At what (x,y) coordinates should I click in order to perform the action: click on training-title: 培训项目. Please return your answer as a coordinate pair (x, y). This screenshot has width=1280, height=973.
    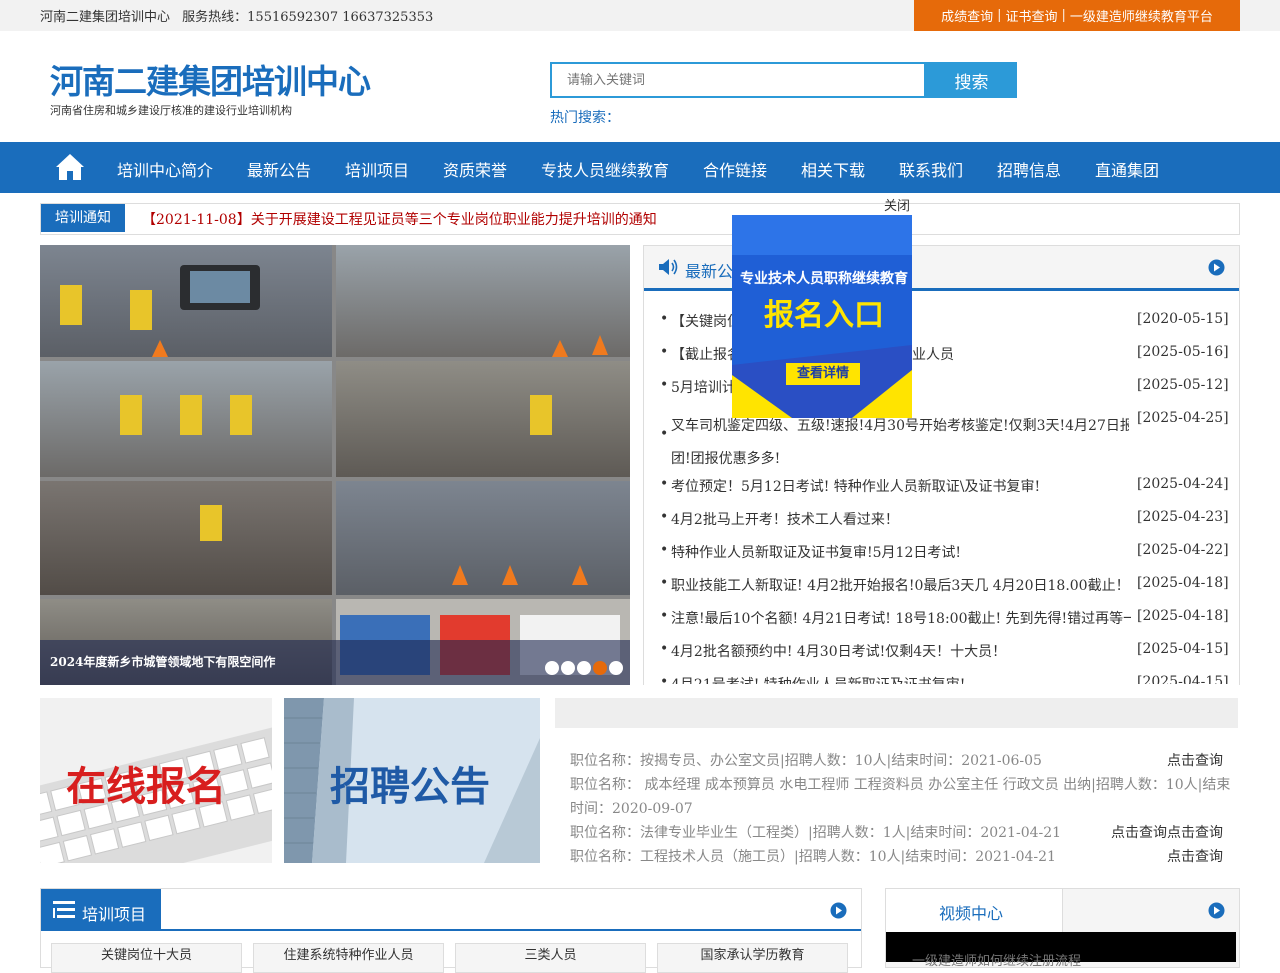
    Looking at the image, I should click on (114, 914).